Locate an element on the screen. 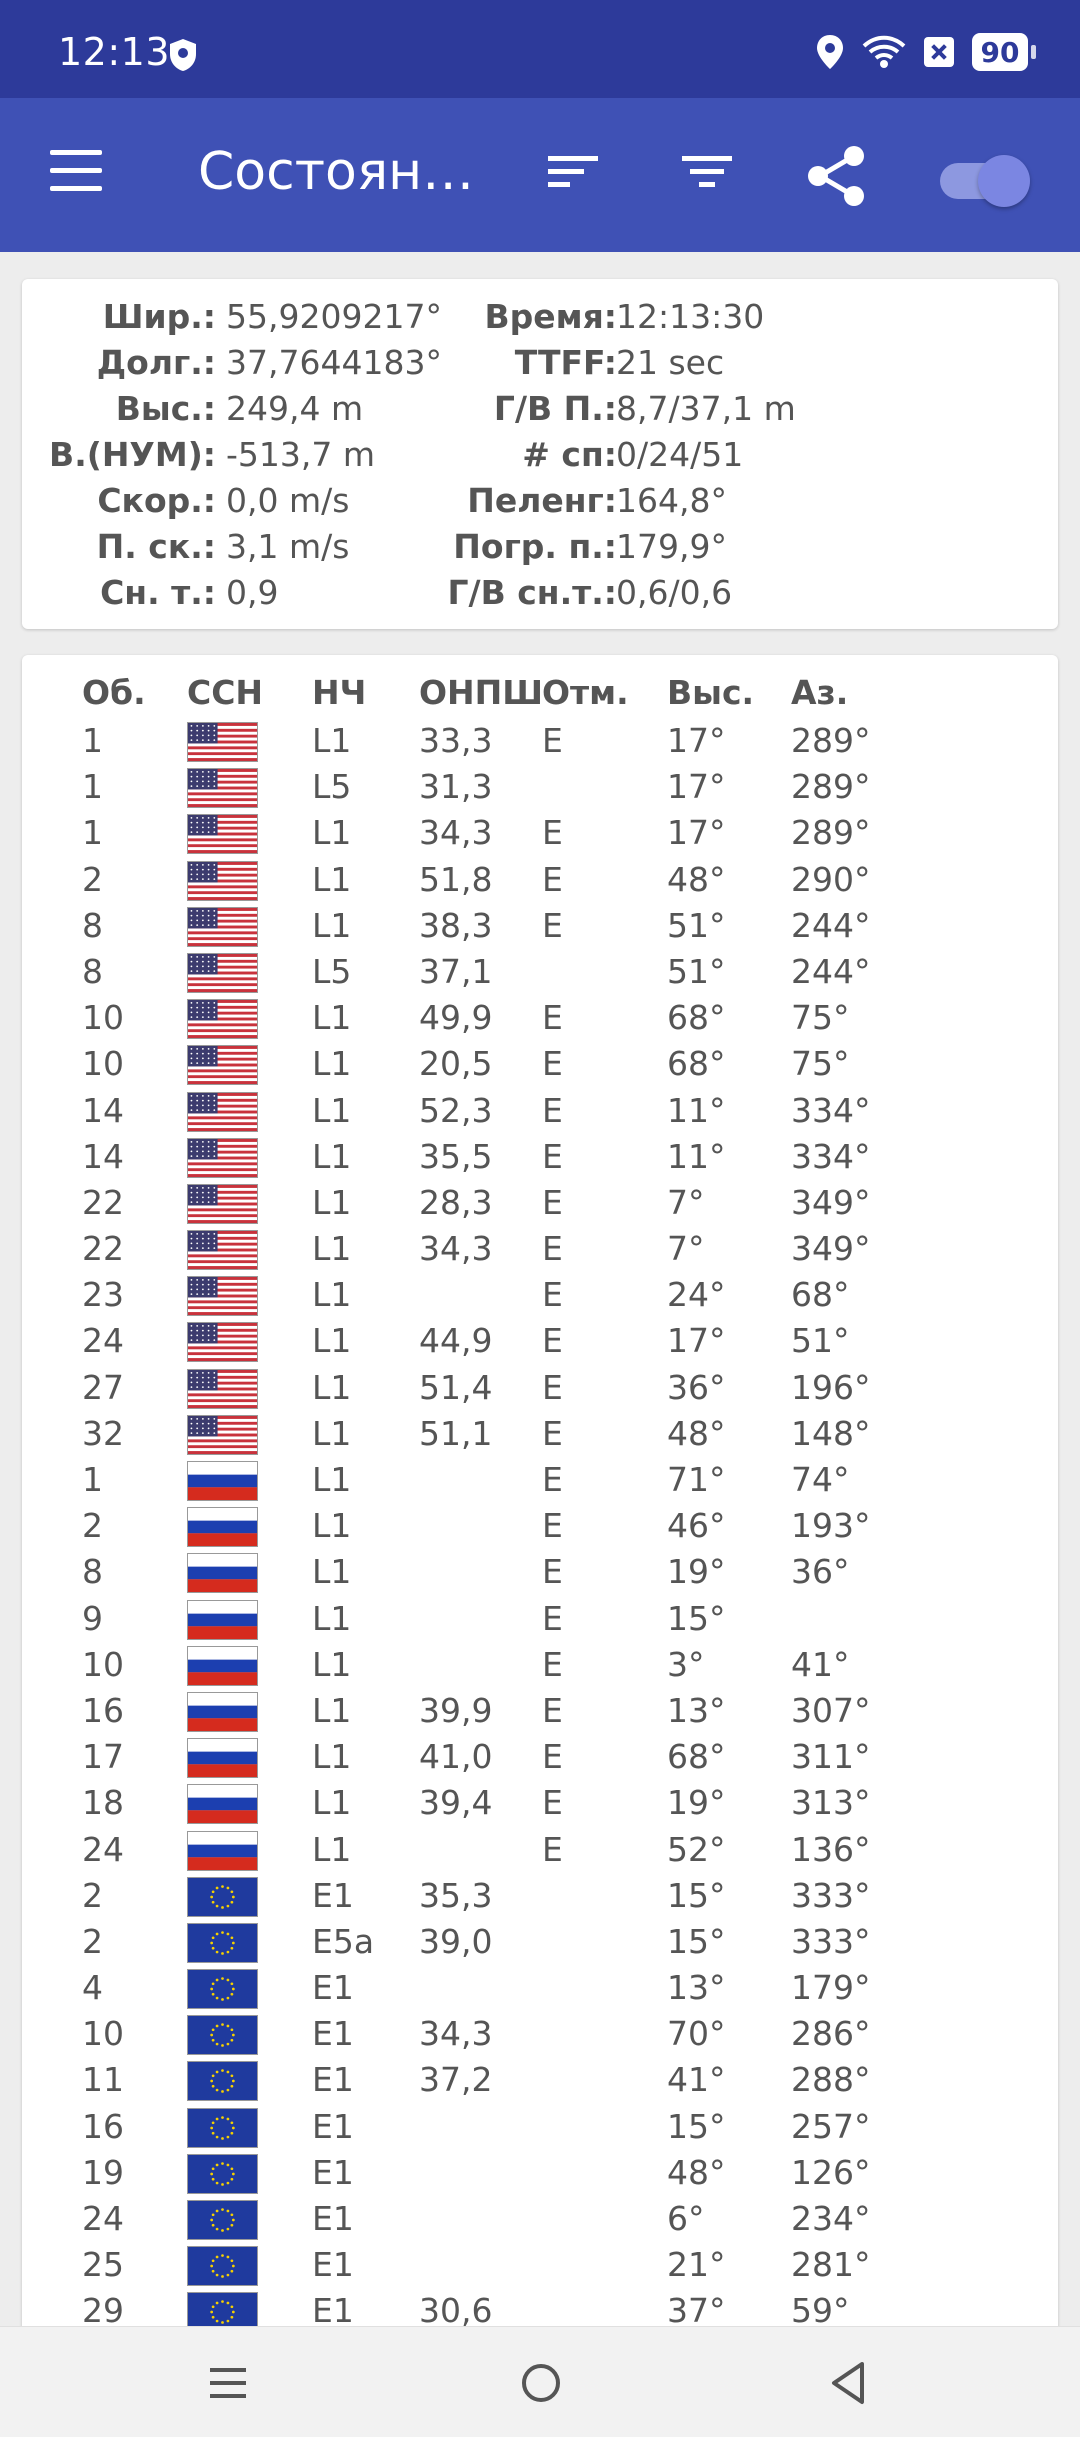 The height and width of the screenshot is (2437, 1080). table-row: 2 L1 E 46° 193° is located at coordinates (540, 1527).